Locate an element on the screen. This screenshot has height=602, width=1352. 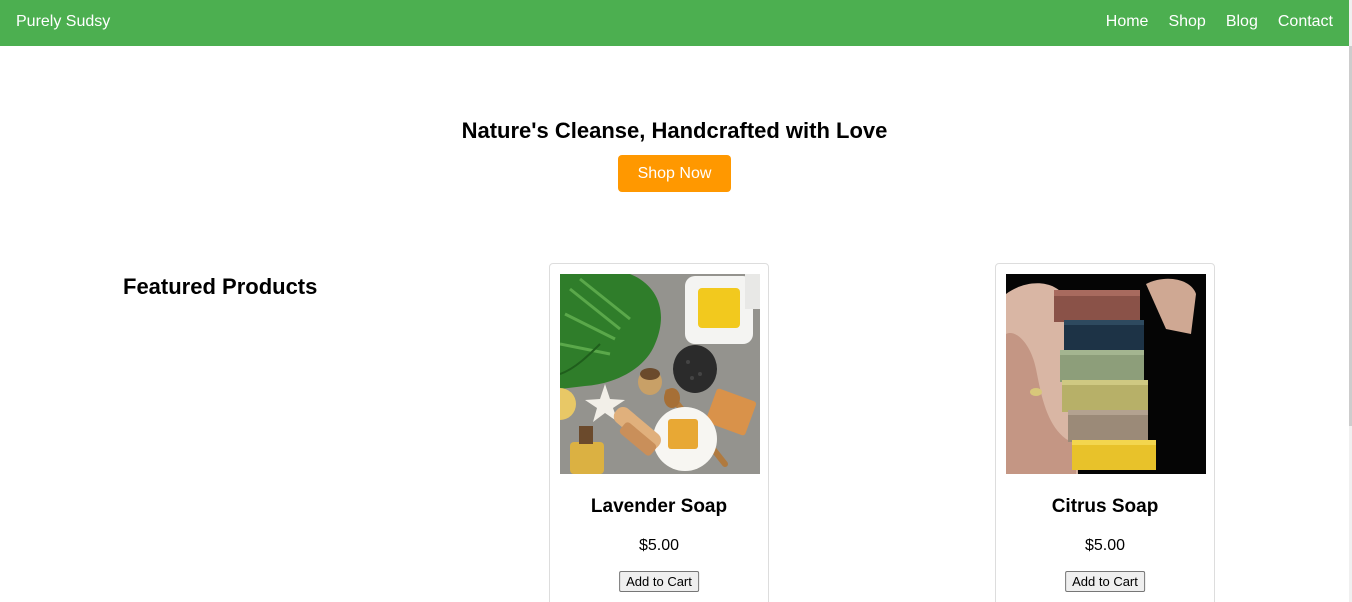
stacked-soap-bars-image is located at coordinates (1106, 374).